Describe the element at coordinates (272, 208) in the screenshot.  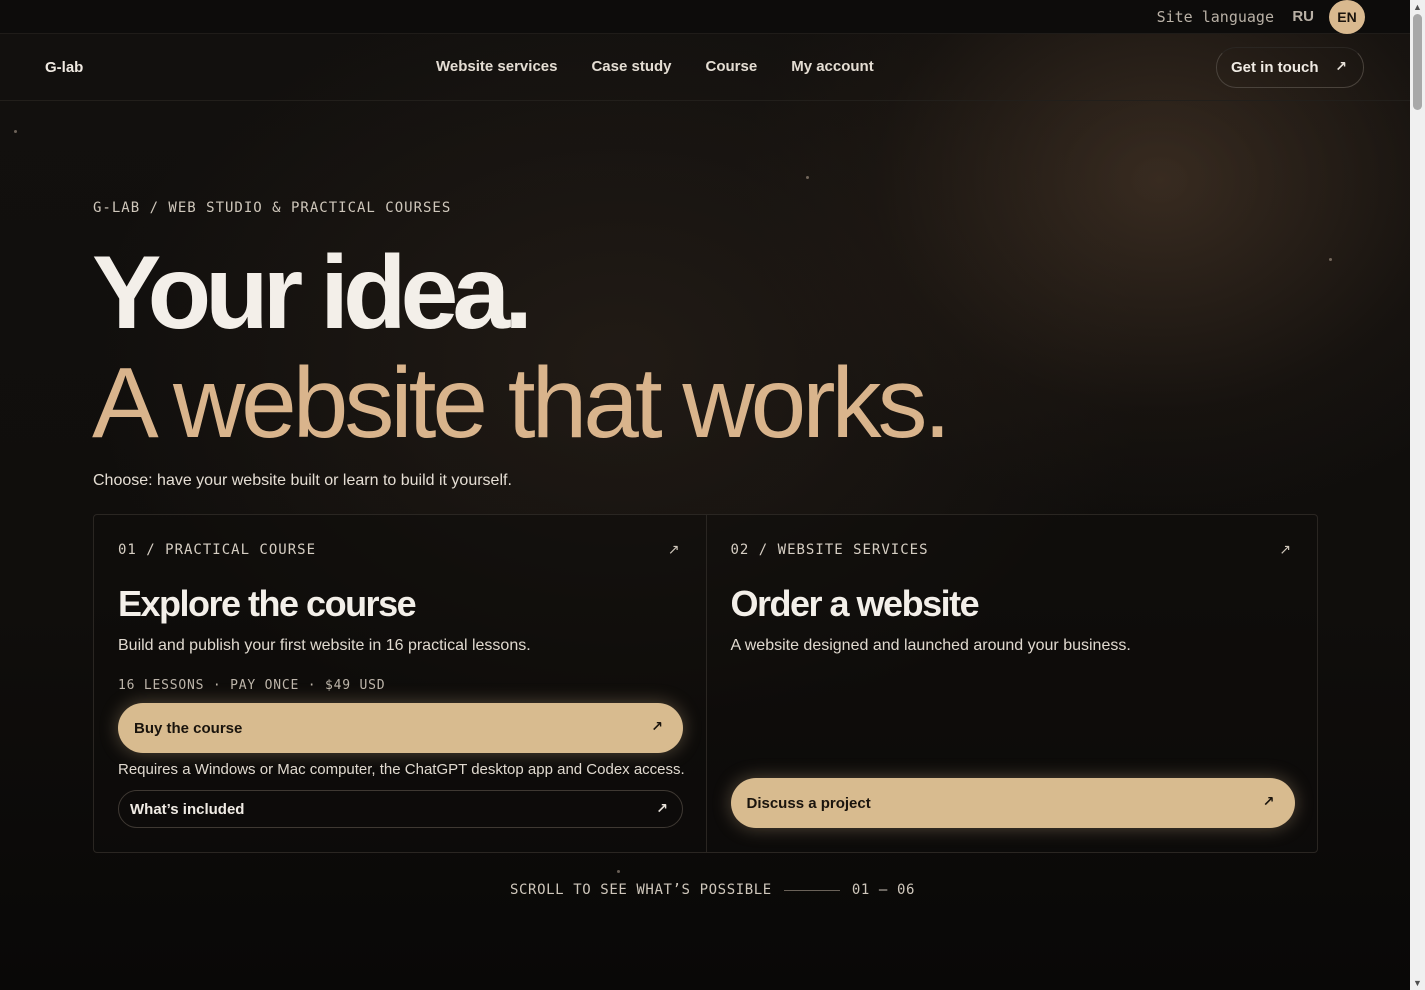
I see `hero-eyebrow: G-LAB / WEB STUDIO & PRACTICAL COURSES` at that location.